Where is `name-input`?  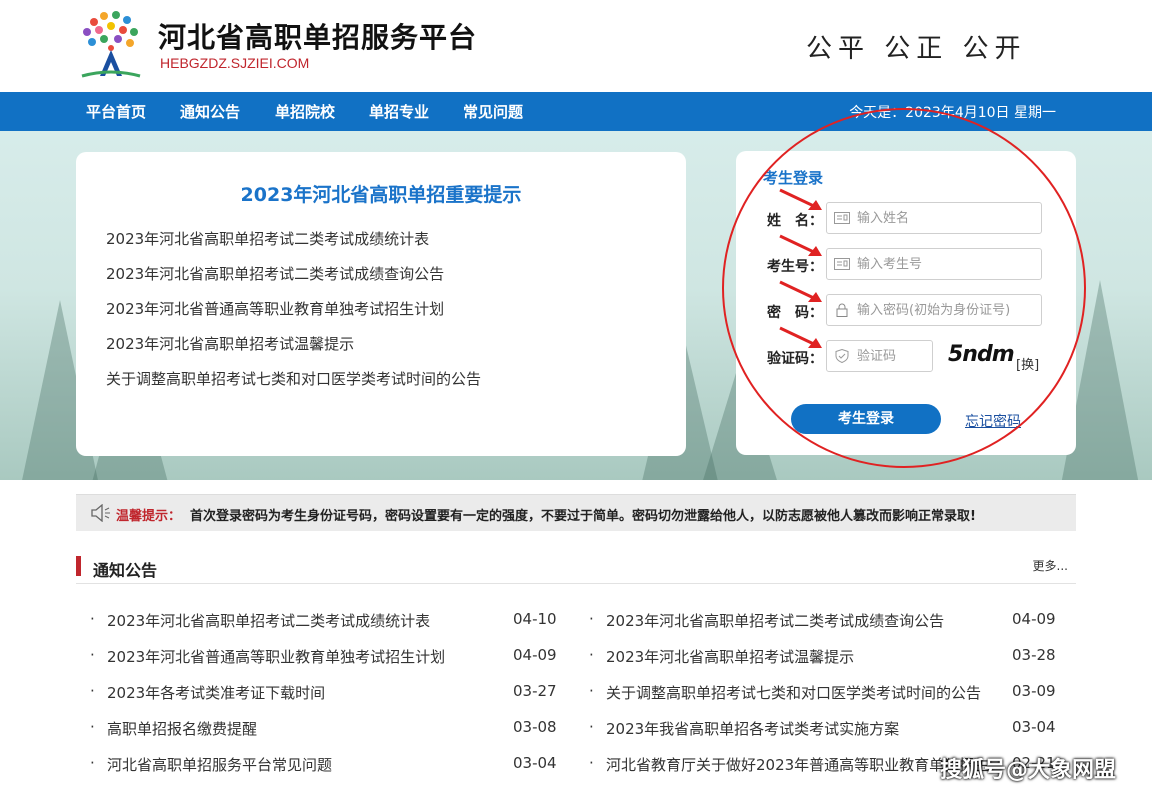 name-input is located at coordinates (947, 218).